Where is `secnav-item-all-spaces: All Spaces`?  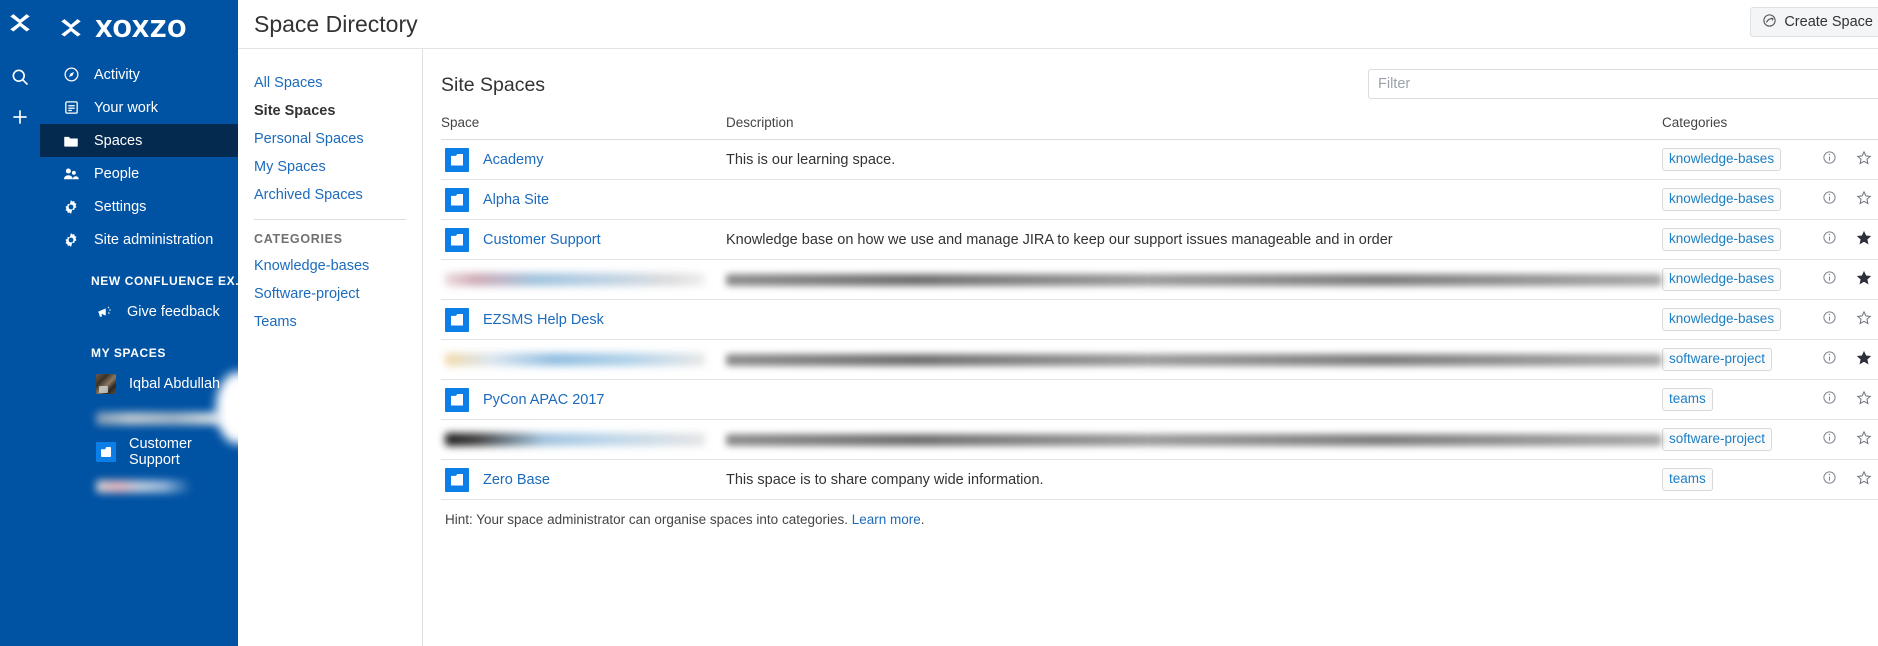 secnav-item-all-spaces: All Spaces is located at coordinates (338, 83).